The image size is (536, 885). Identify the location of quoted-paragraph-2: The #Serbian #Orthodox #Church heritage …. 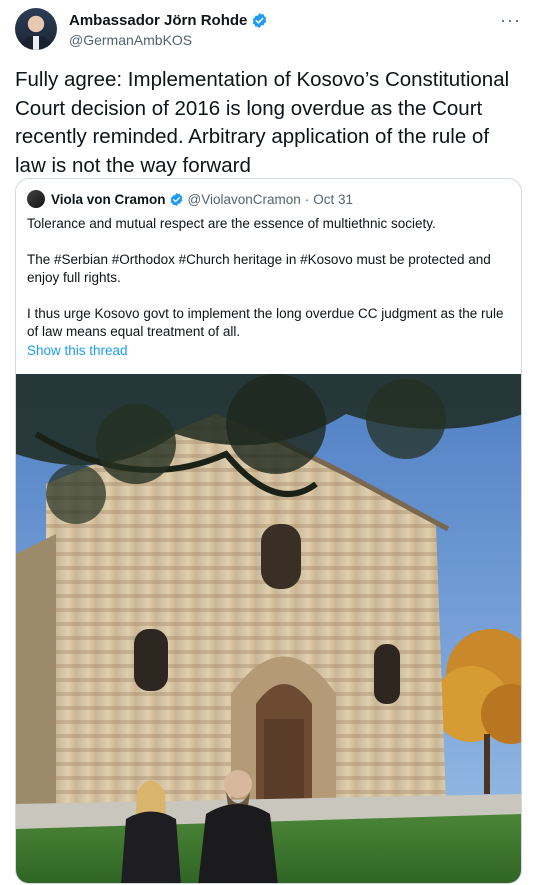
(259, 268).